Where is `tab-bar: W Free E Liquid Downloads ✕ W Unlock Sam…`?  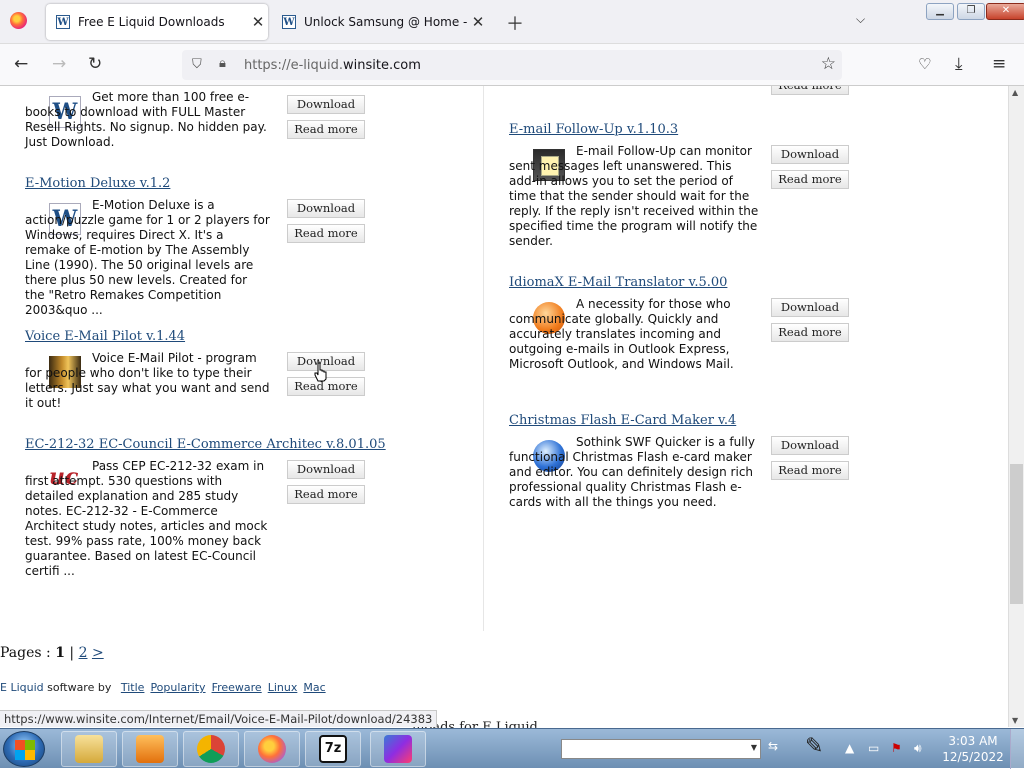
tab-bar: W Free E Liquid Downloads ✕ W Unlock Sam… is located at coordinates (512, 22).